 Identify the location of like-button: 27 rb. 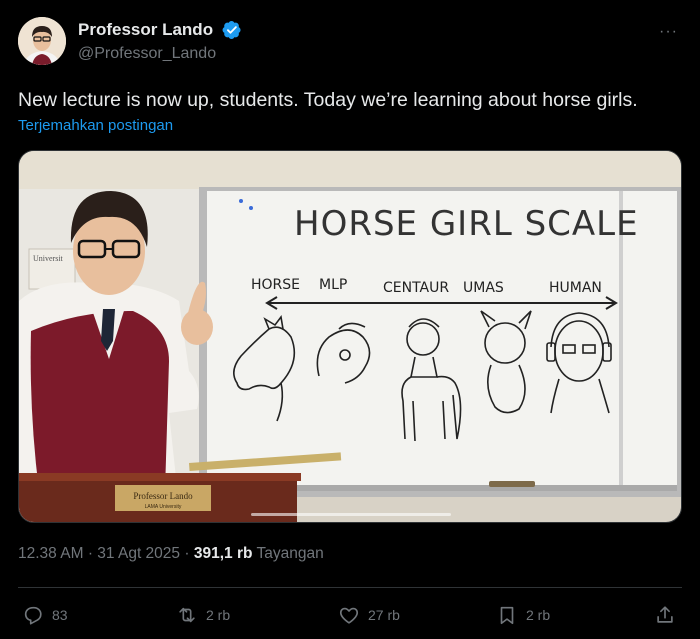
(369, 615).